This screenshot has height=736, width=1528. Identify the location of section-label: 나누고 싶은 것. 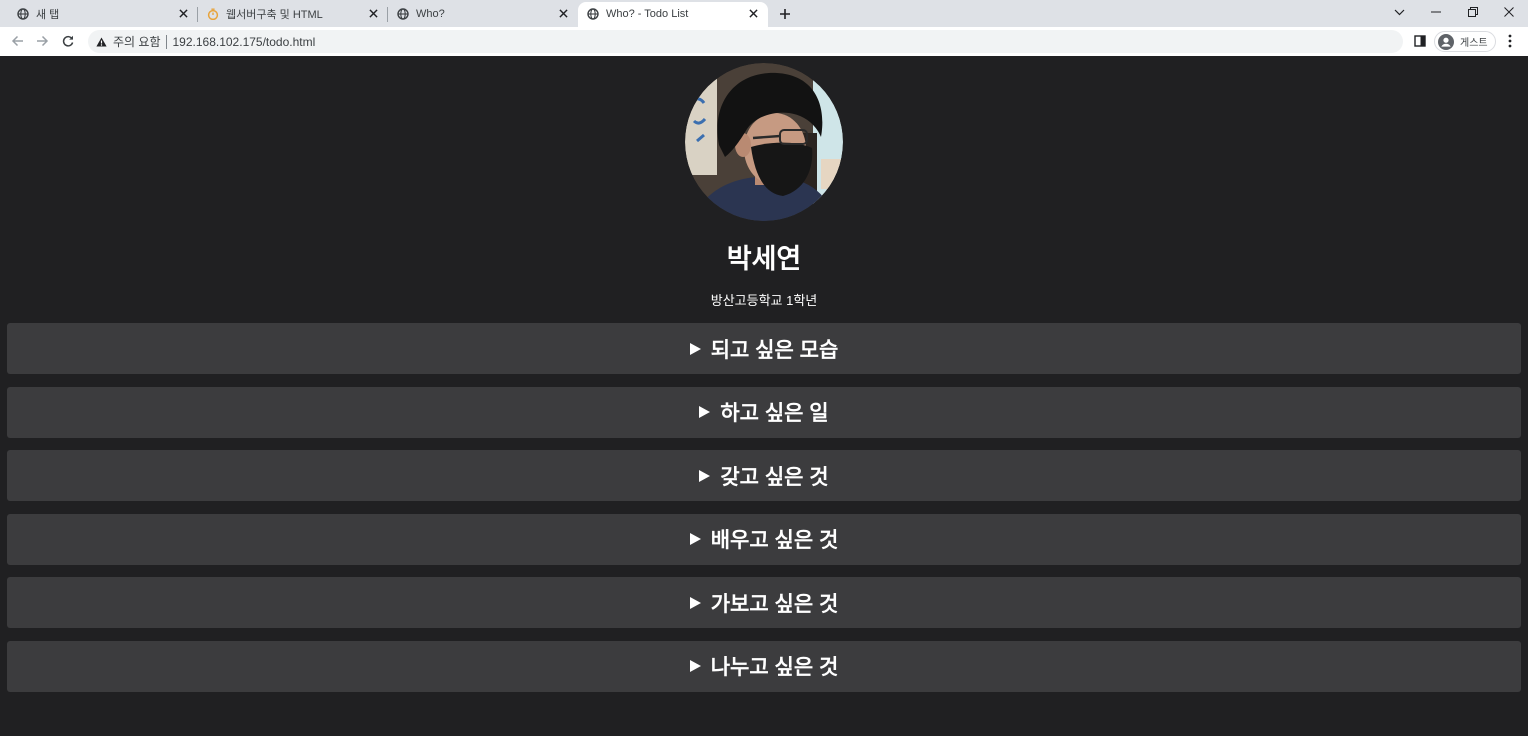
(774, 668).